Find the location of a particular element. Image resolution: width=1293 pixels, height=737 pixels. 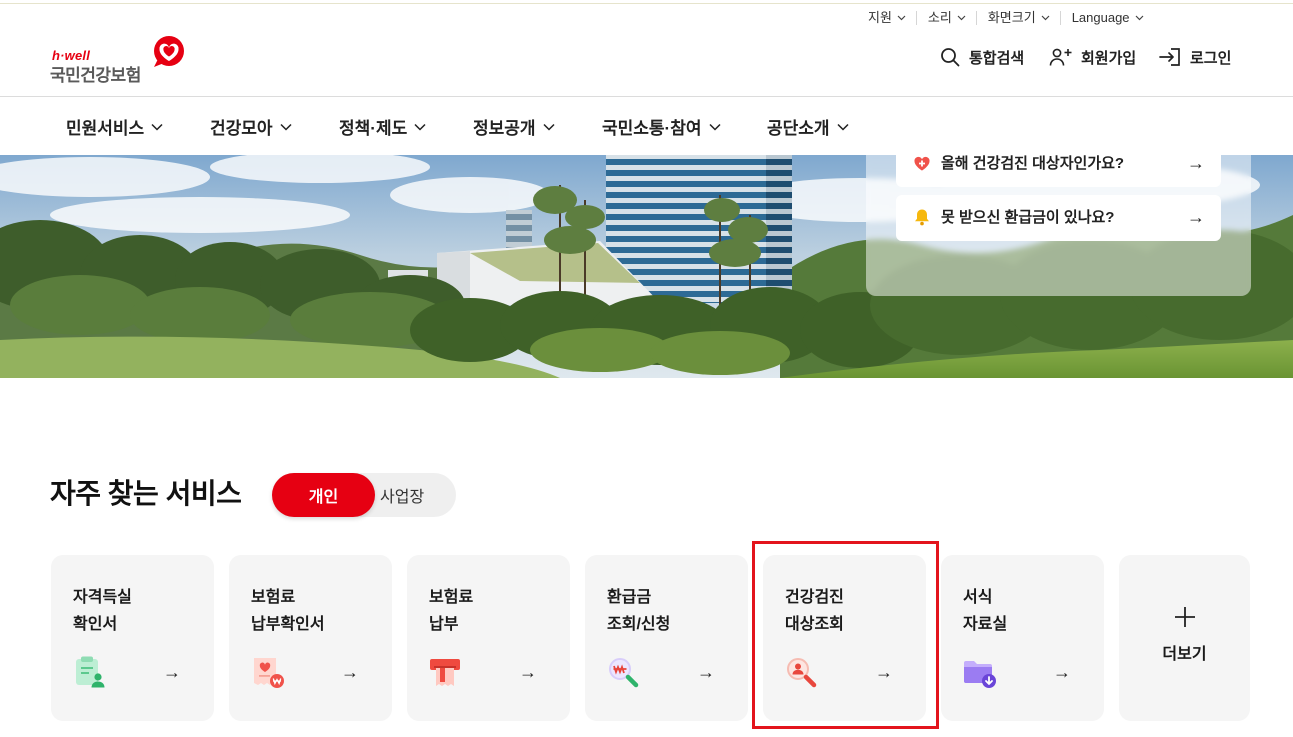

heart-plus-icon is located at coordinates (922, 163).